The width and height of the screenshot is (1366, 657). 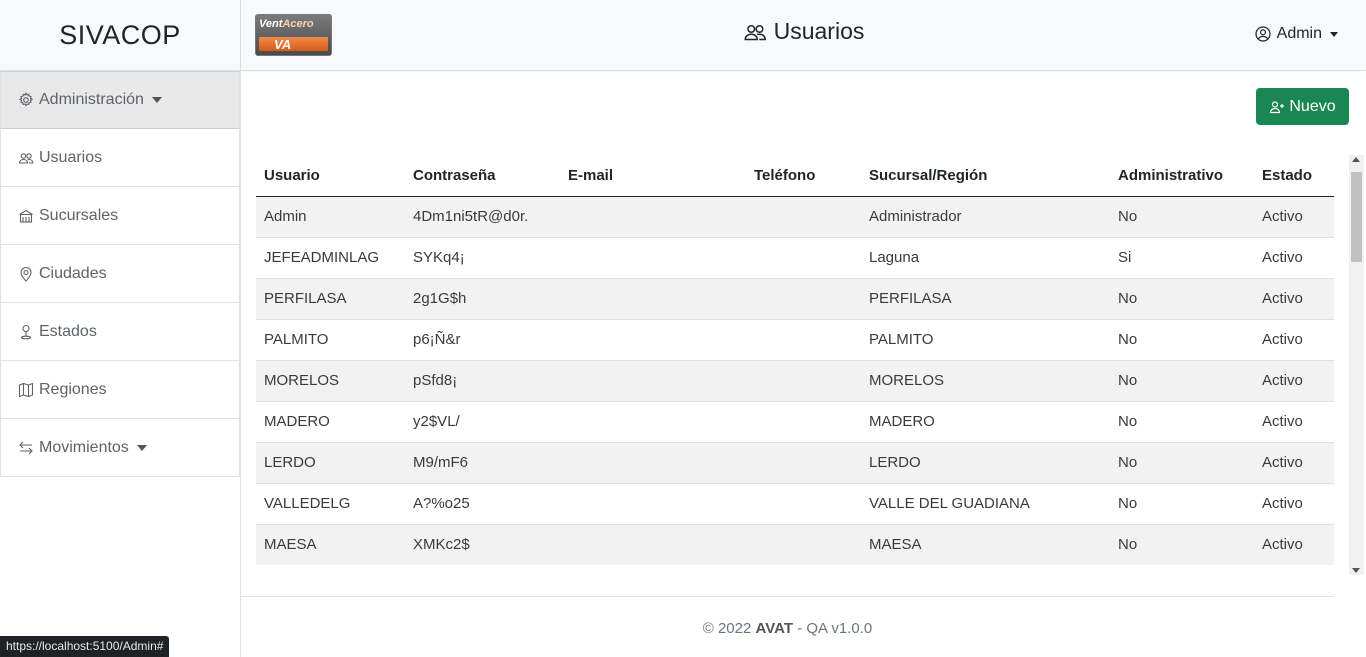 I want to click on column-header: E-mail, so click(x=653, y=176).